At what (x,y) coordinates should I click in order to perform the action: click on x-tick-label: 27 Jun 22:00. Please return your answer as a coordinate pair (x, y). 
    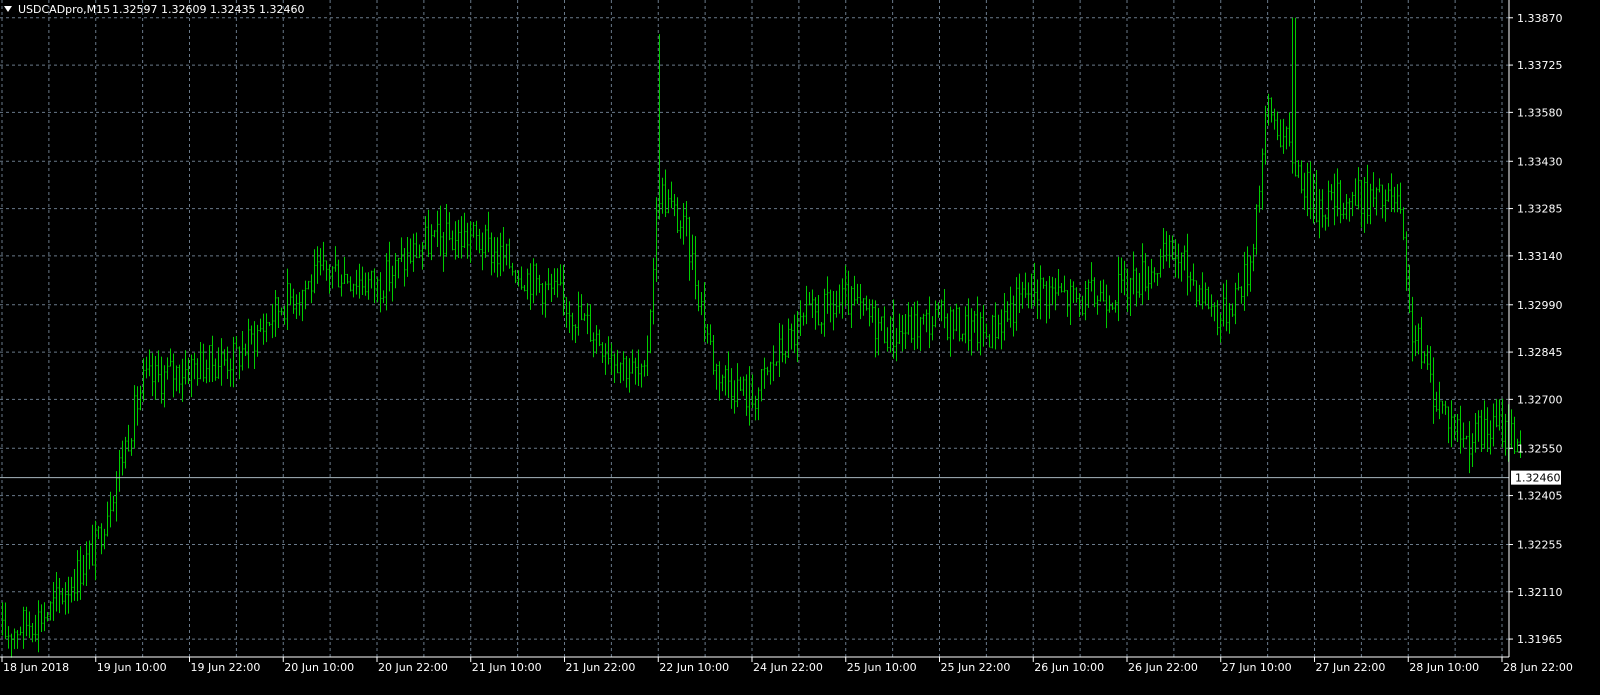
    Looking at the image, I should click on (1351, 667).